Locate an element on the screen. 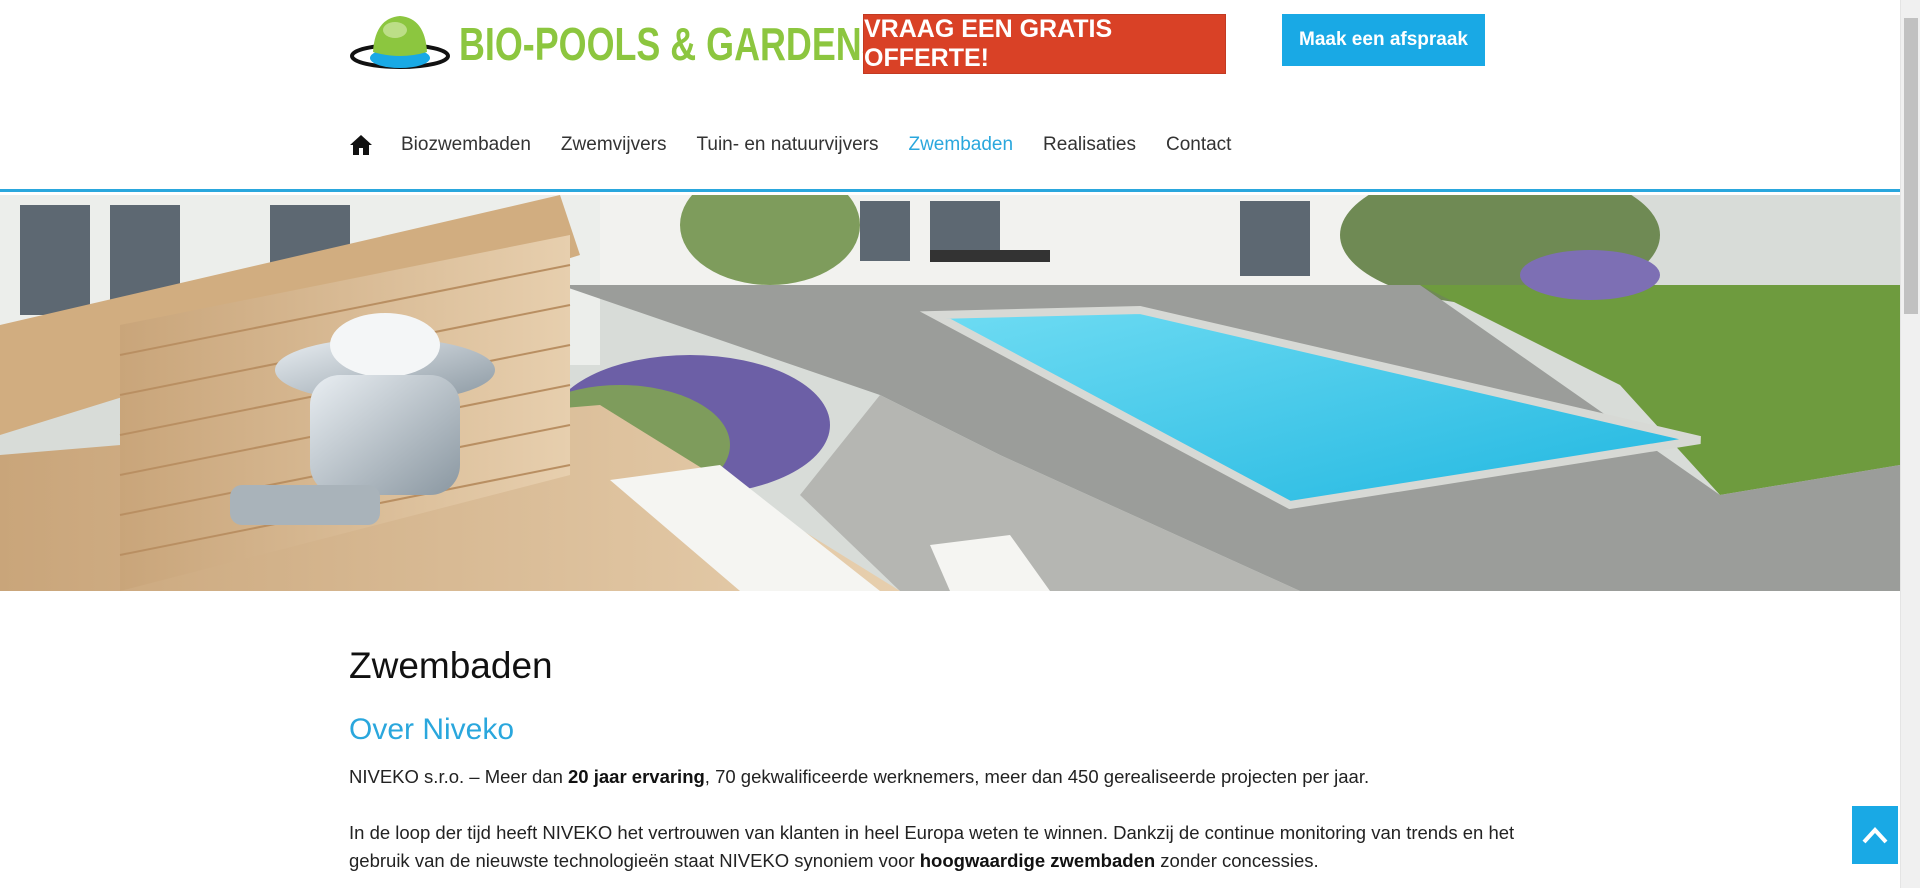 The width and height of the screenshot is (1920, 888). nav-item-realisaties: Realisaties is located at coordinates (1089, 145).